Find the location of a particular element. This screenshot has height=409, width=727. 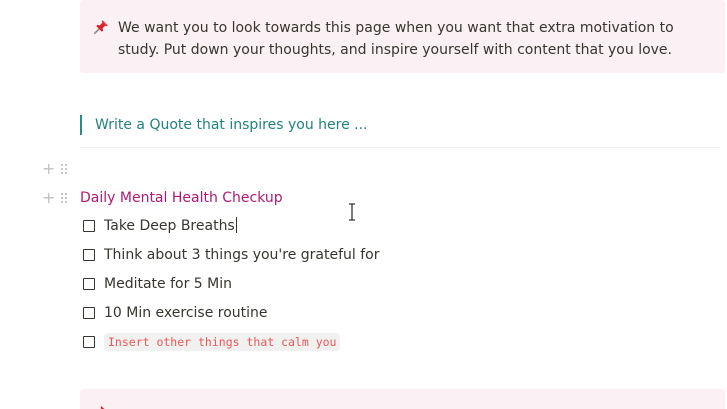

todo-item: 10 Min exercise routine is located at coordinates (175, 313).